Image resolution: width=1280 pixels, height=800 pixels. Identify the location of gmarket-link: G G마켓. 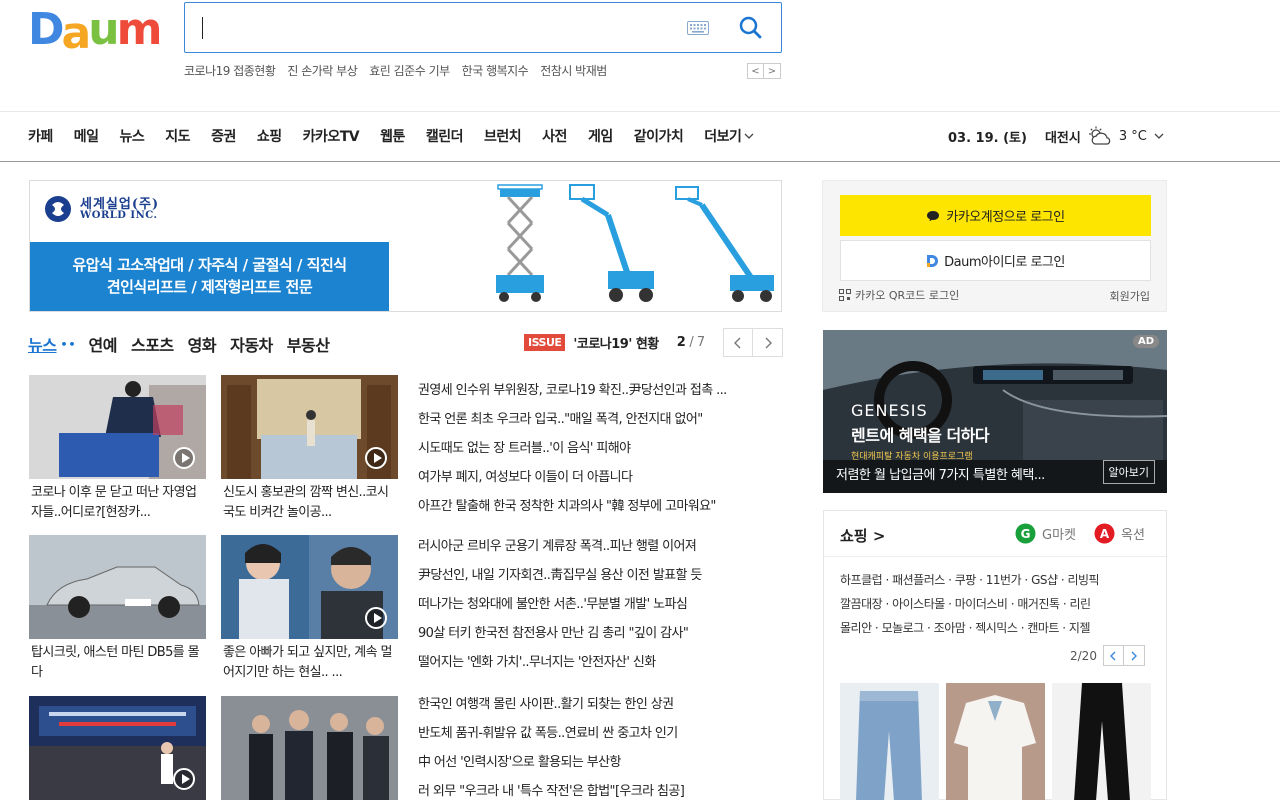
(1045, 533).